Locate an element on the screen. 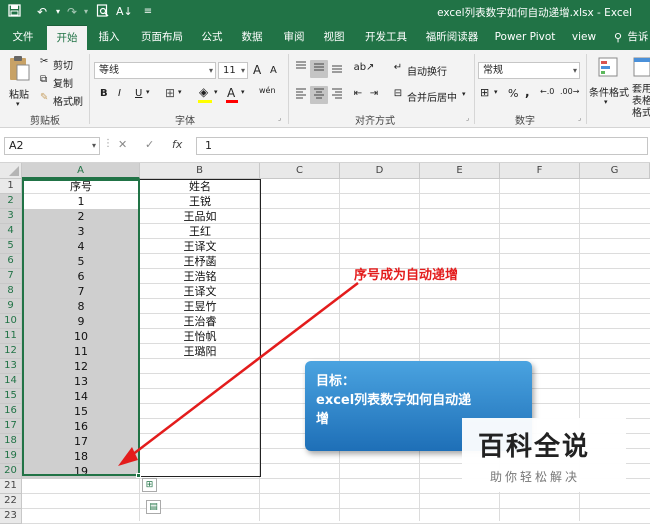 This screenshot has width=650, height=524. orientation-icon: ab↗ is located at coordinates (364, 69).